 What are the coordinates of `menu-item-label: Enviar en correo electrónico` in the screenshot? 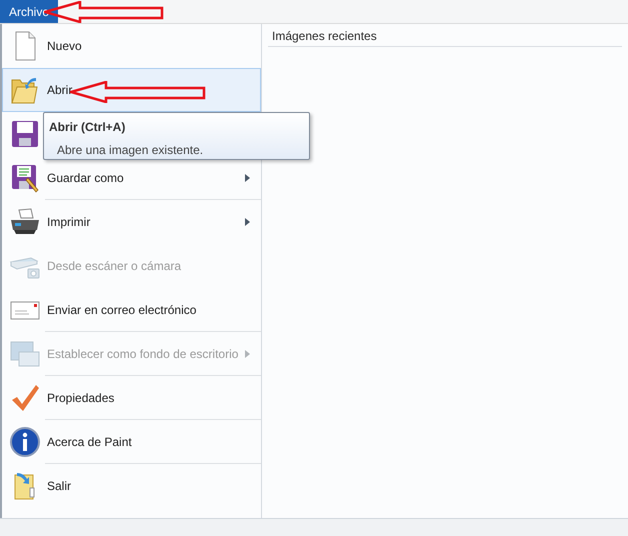 It's located at (121, 310).